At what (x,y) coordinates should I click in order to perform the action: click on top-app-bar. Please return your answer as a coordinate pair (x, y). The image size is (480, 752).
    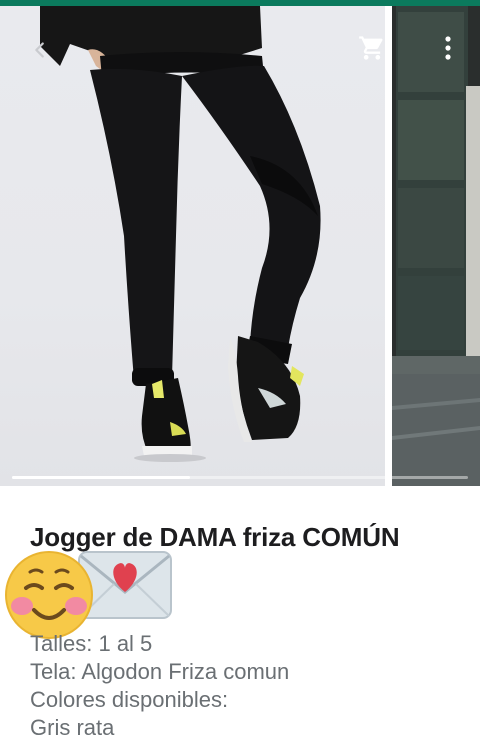
    Looking at the image, I should click on (240, 36).